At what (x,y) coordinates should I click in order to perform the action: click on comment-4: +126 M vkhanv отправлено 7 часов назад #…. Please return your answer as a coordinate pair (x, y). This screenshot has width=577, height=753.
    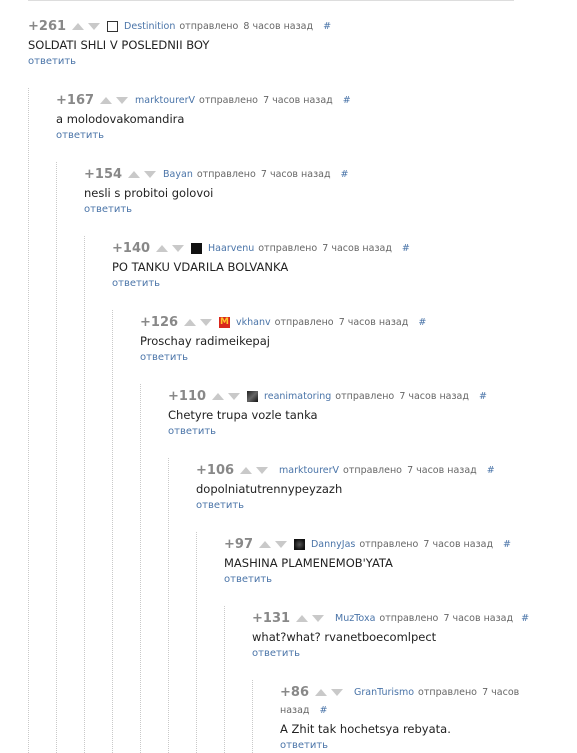
    Looking at the image, I should click on (350, 339).